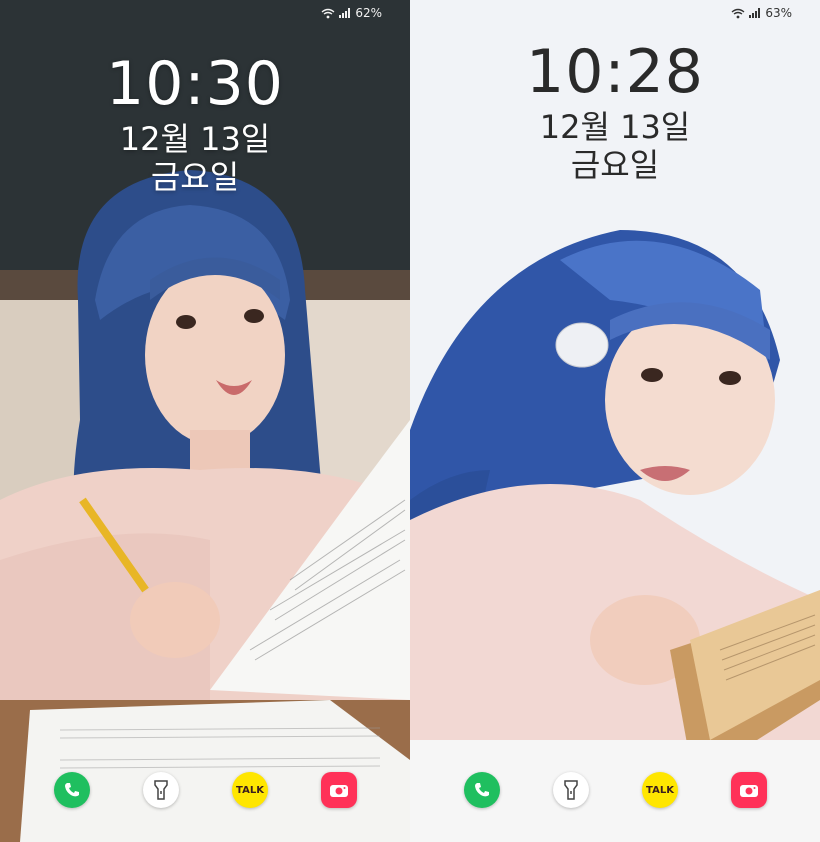 This screenshot has height=842, width=820. I want to click on clock-time: 10:30, so click(195, 84).